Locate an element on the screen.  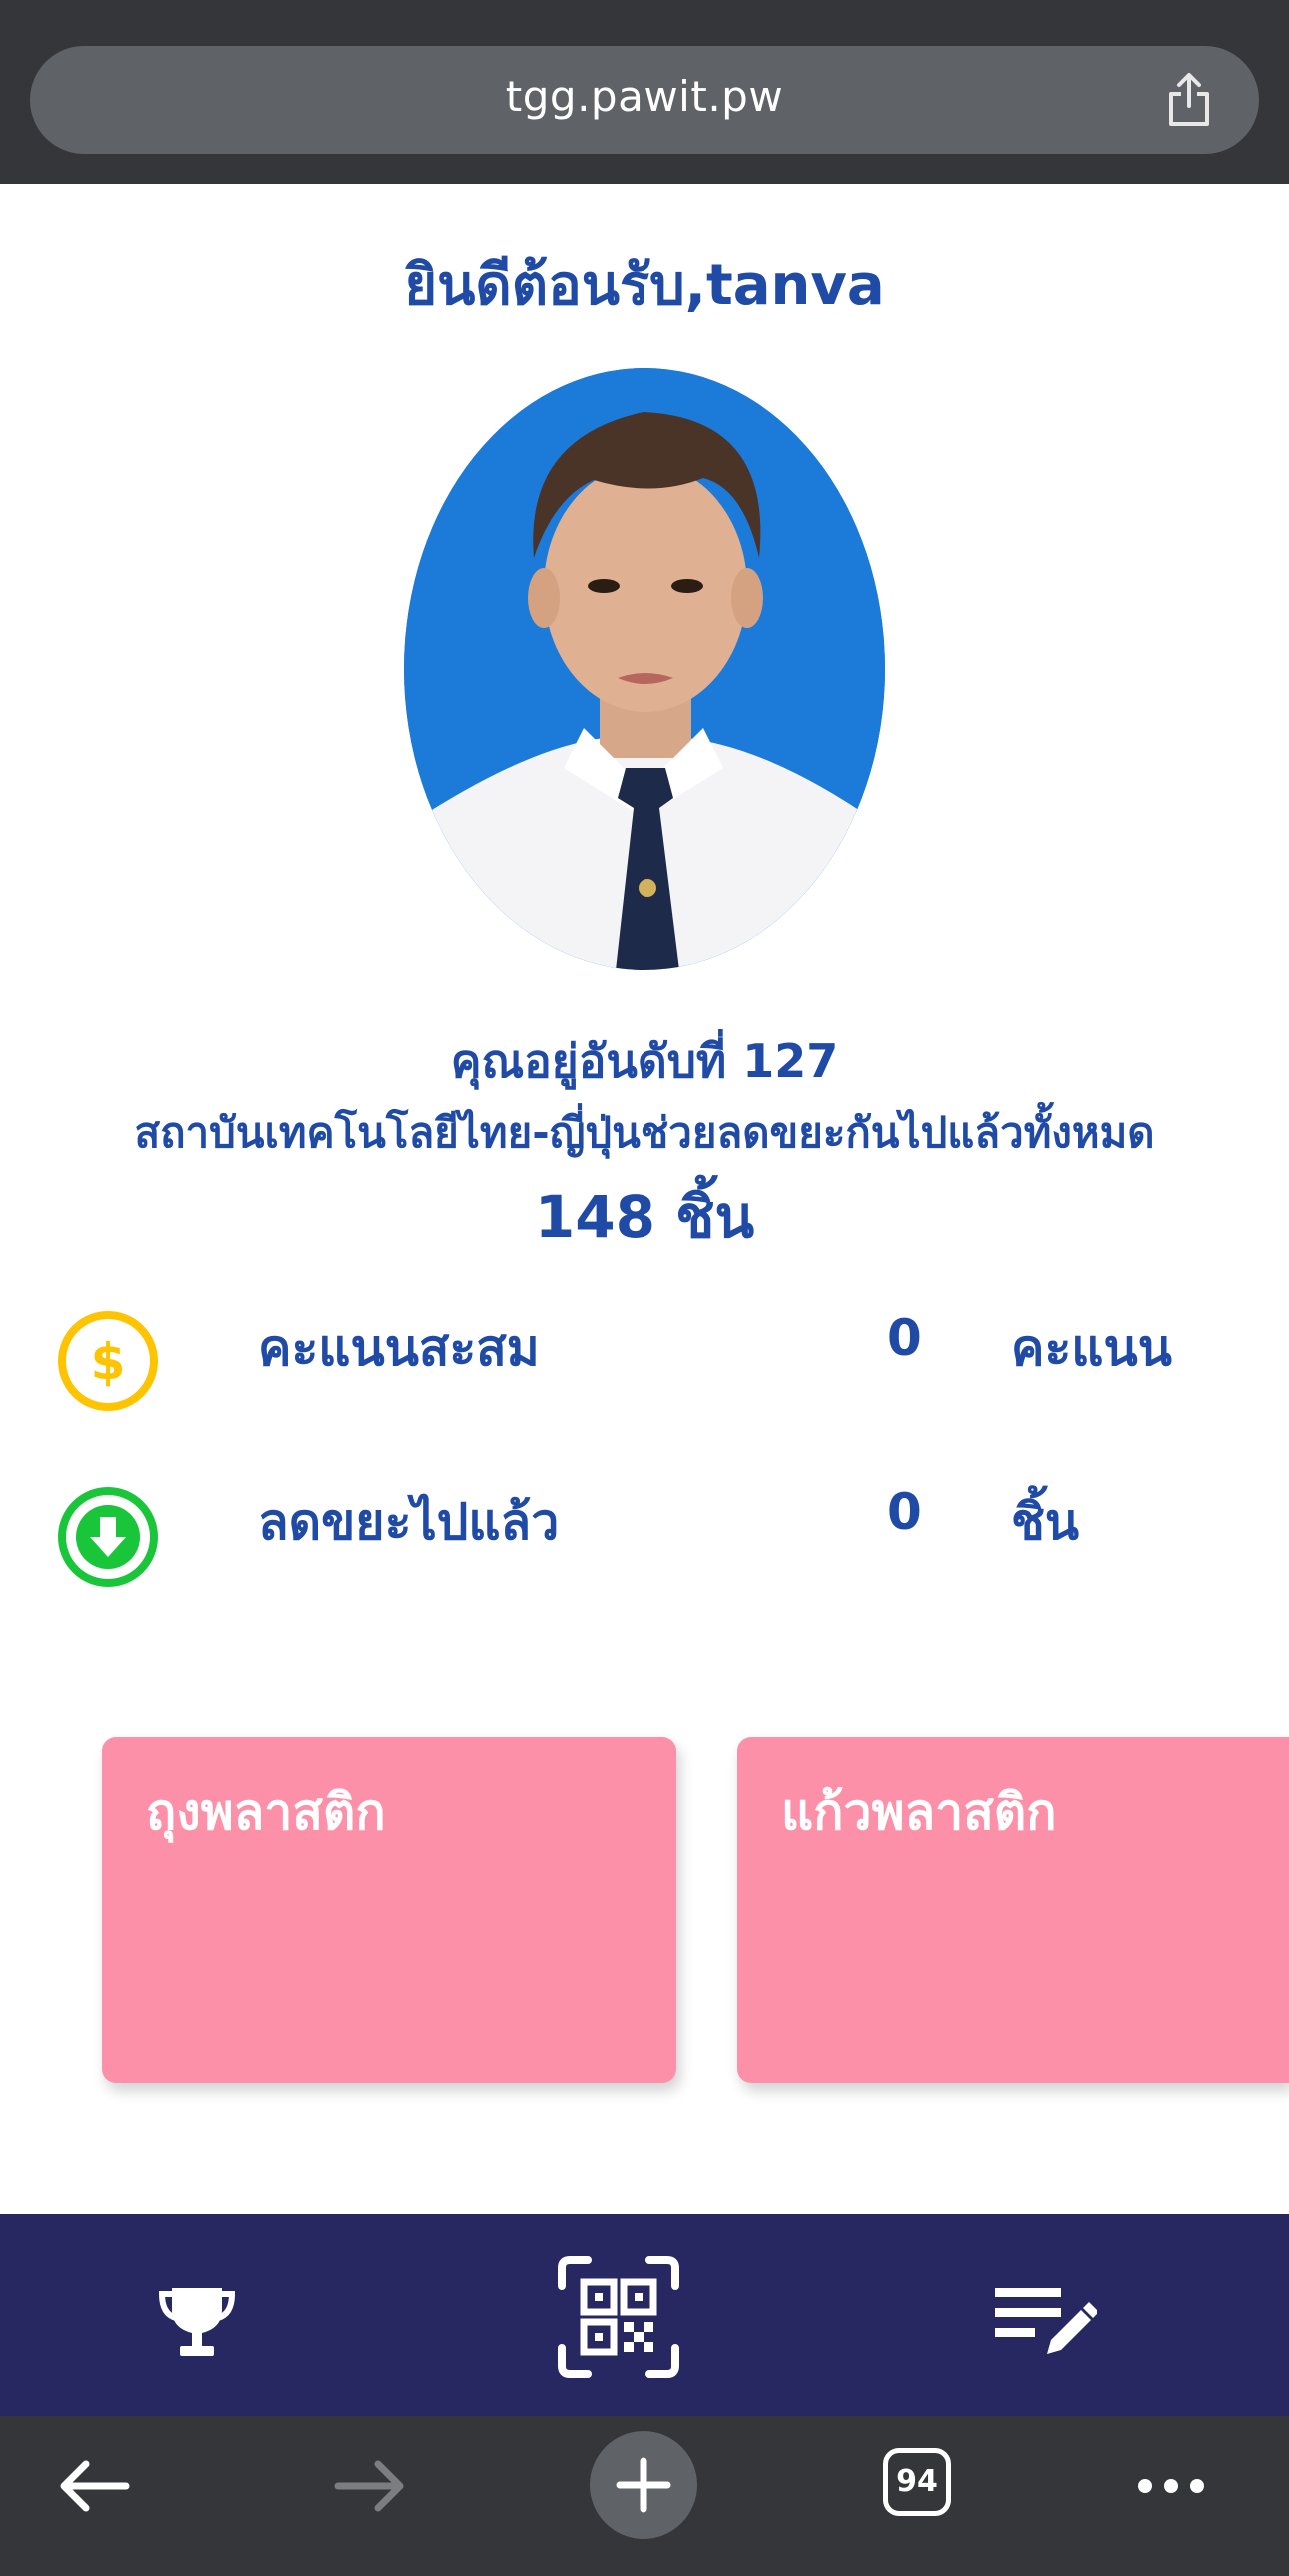
address-bar: tgg.pawit.pw is located at coordinates (644, 100).